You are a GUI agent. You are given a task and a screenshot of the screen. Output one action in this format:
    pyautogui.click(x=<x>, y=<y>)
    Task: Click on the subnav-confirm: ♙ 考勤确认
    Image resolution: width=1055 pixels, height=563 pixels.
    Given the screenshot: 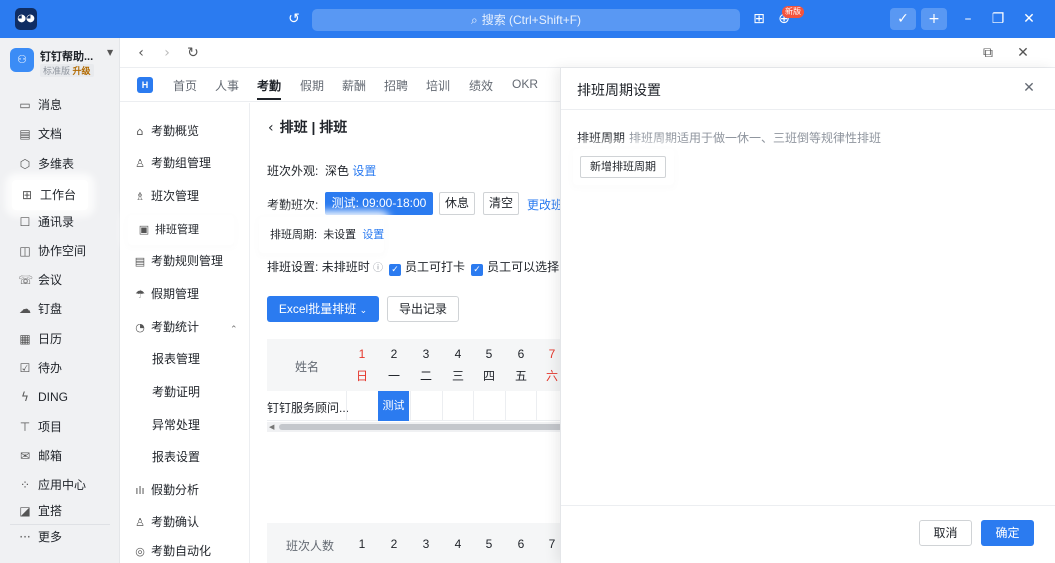 What is the action you would take?
    pyautogui.click(x=166, y=522)
    